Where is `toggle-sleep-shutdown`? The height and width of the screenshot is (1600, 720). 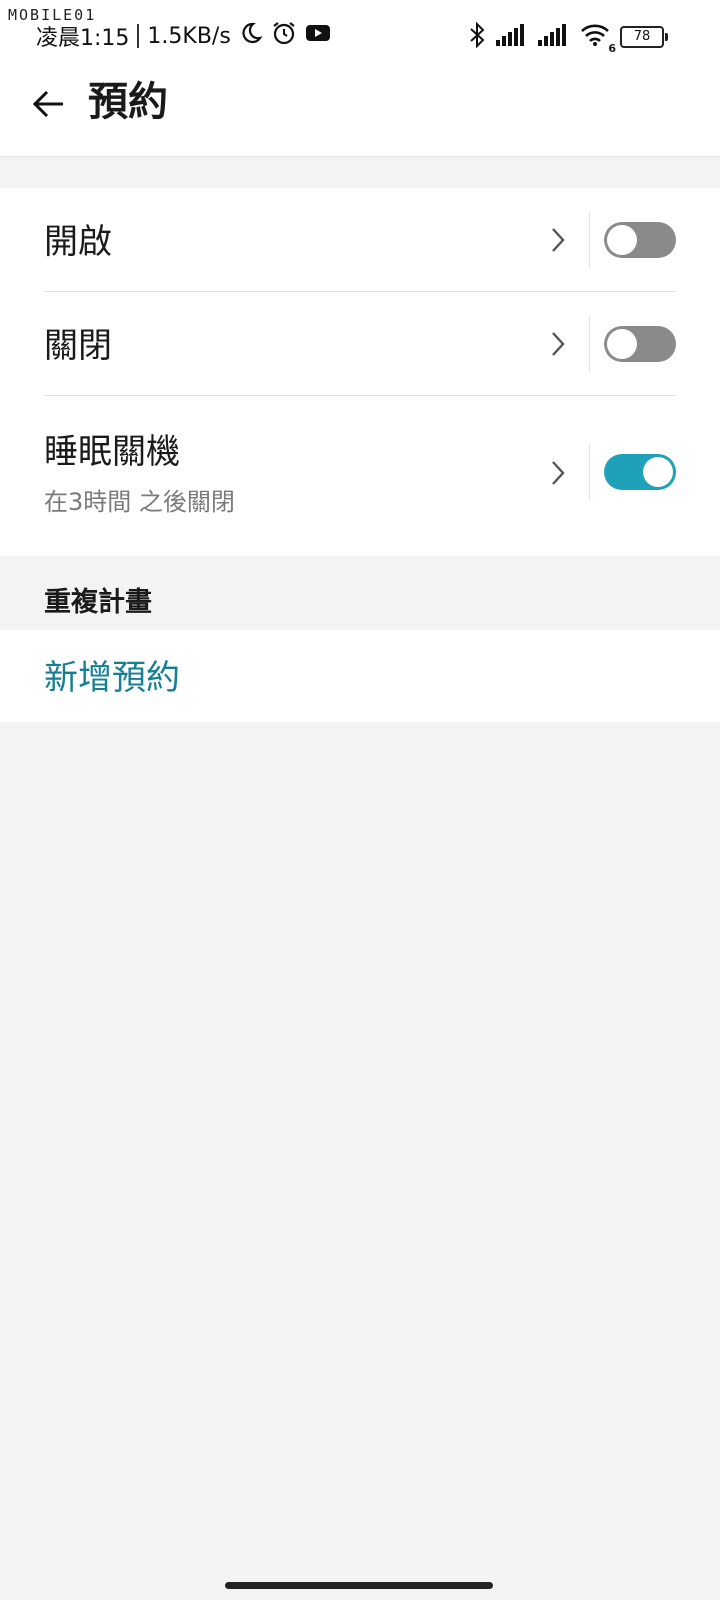
toggle-sleep-shutdown is located at coordinates (640, 472).